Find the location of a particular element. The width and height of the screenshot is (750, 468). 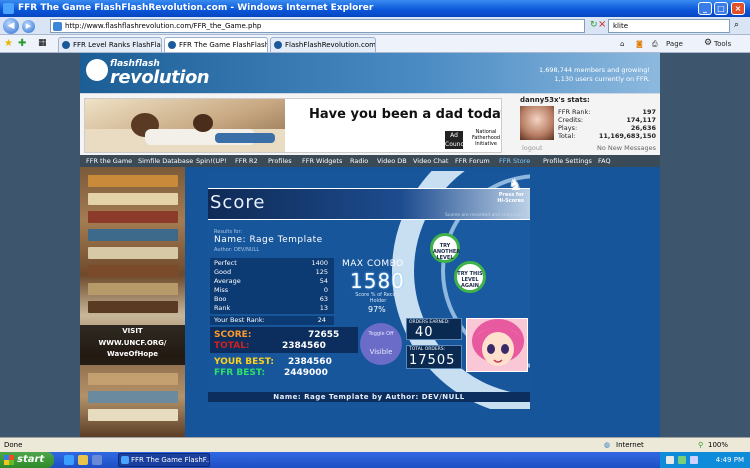

promo-line: WWW.UNCF.ORG/ is located at coordinates (132, 343).